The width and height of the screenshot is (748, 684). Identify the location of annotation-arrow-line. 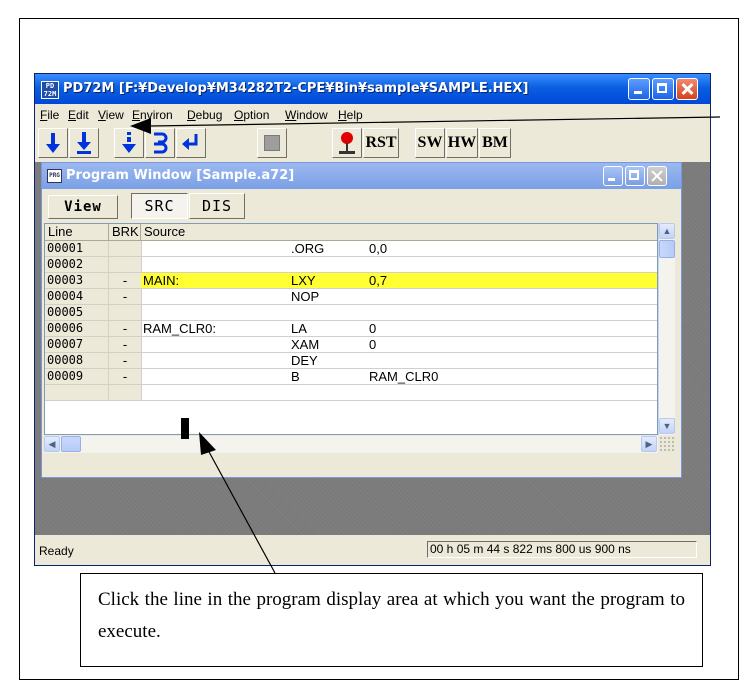
(241, 511).